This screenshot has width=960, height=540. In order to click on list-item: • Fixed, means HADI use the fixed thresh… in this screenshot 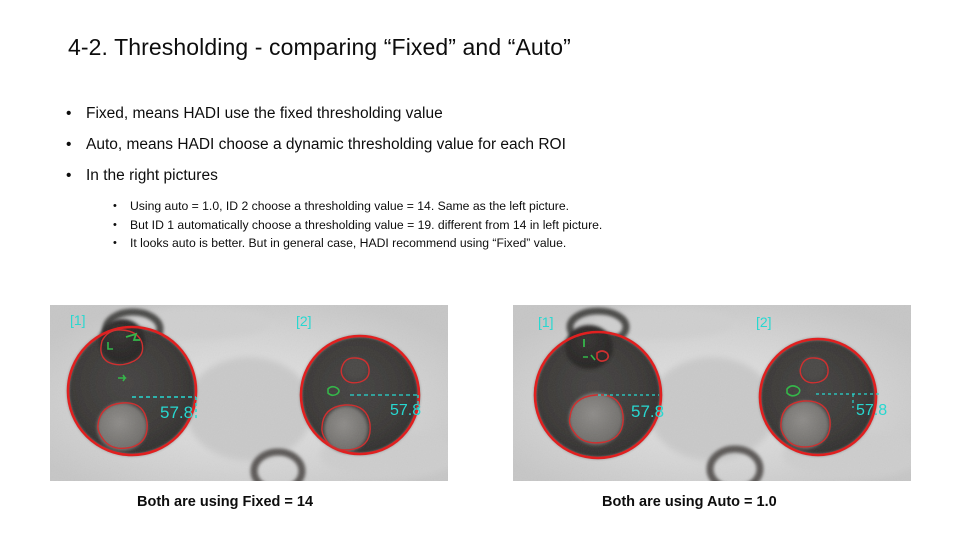, I will do `click(442, 113)`.